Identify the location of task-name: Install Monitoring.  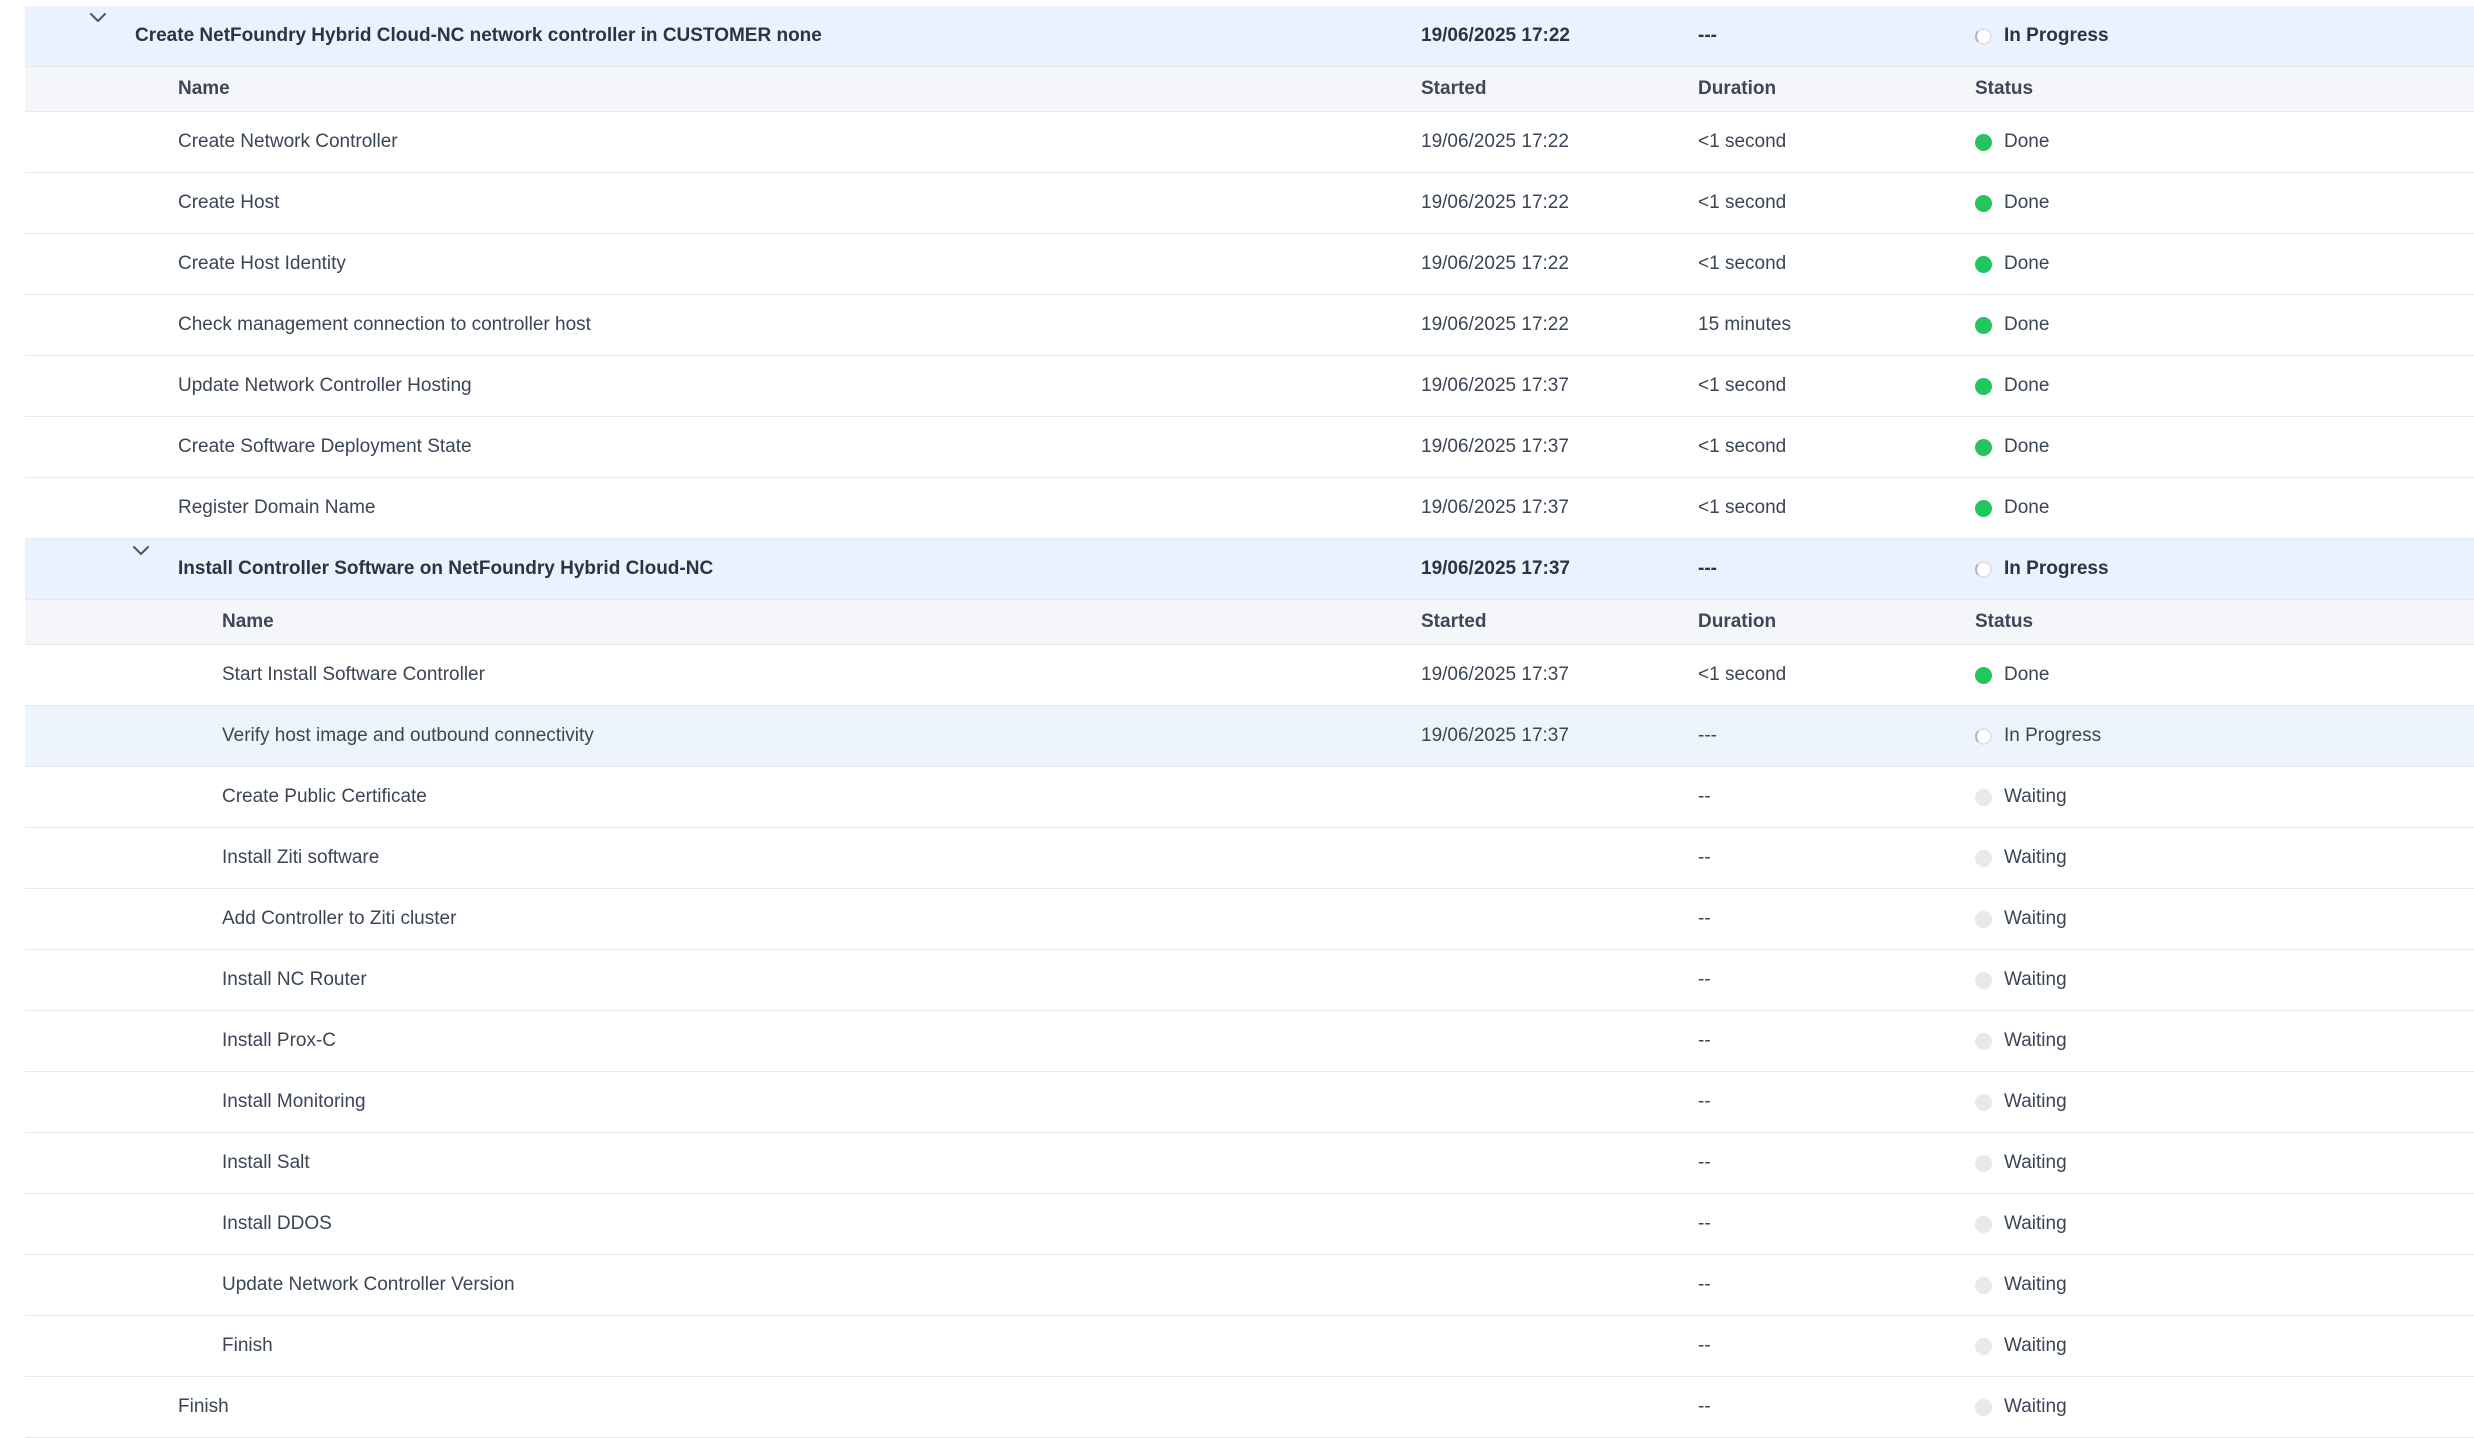
(294, 1101).